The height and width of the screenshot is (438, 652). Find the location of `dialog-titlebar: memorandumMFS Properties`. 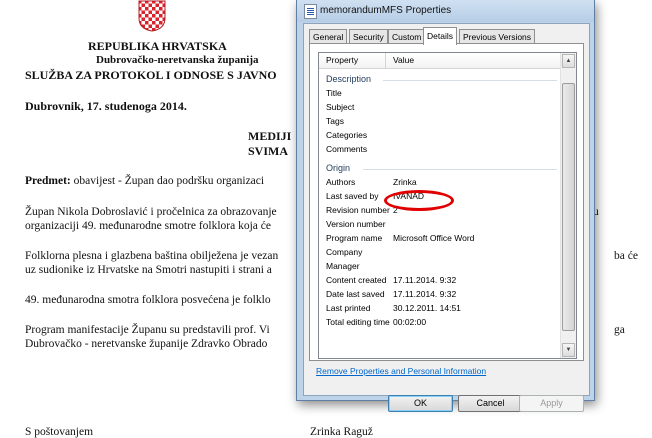

dialog-titlebar: memorandumMFS Properties is located at coordinates (445, 11).